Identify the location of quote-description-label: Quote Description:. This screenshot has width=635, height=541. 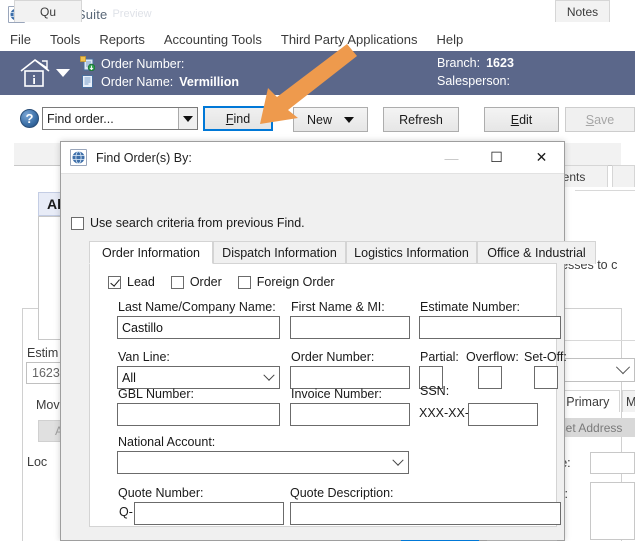
(342, 493).